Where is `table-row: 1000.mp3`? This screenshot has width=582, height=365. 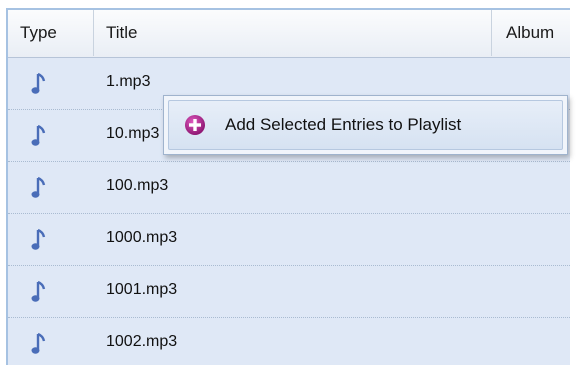 table-row: 1000.mp3 is located at coordinates (289, 240).